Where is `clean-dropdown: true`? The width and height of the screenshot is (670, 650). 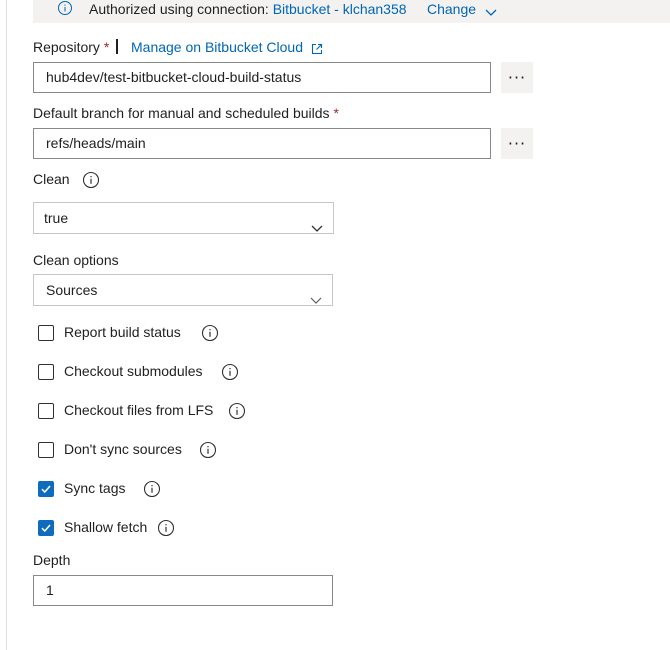
clean-dropdown: true is located at coordinates (183, 218).